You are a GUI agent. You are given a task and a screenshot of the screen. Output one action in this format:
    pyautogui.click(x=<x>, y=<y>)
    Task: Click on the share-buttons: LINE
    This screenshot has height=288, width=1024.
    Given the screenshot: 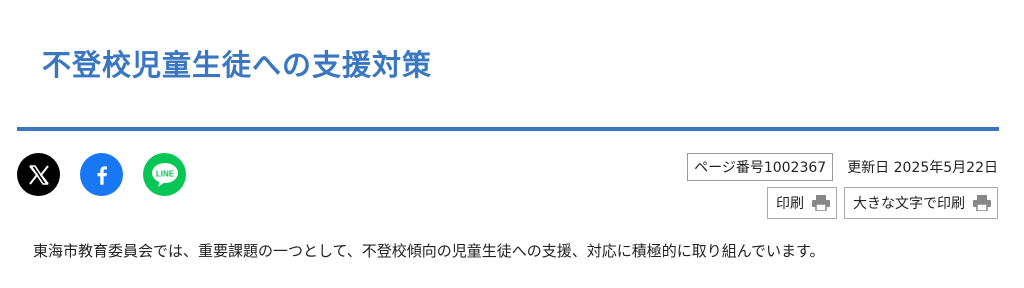 What is the action you would take?
    pyautogui.click(x=101, y=174)
    